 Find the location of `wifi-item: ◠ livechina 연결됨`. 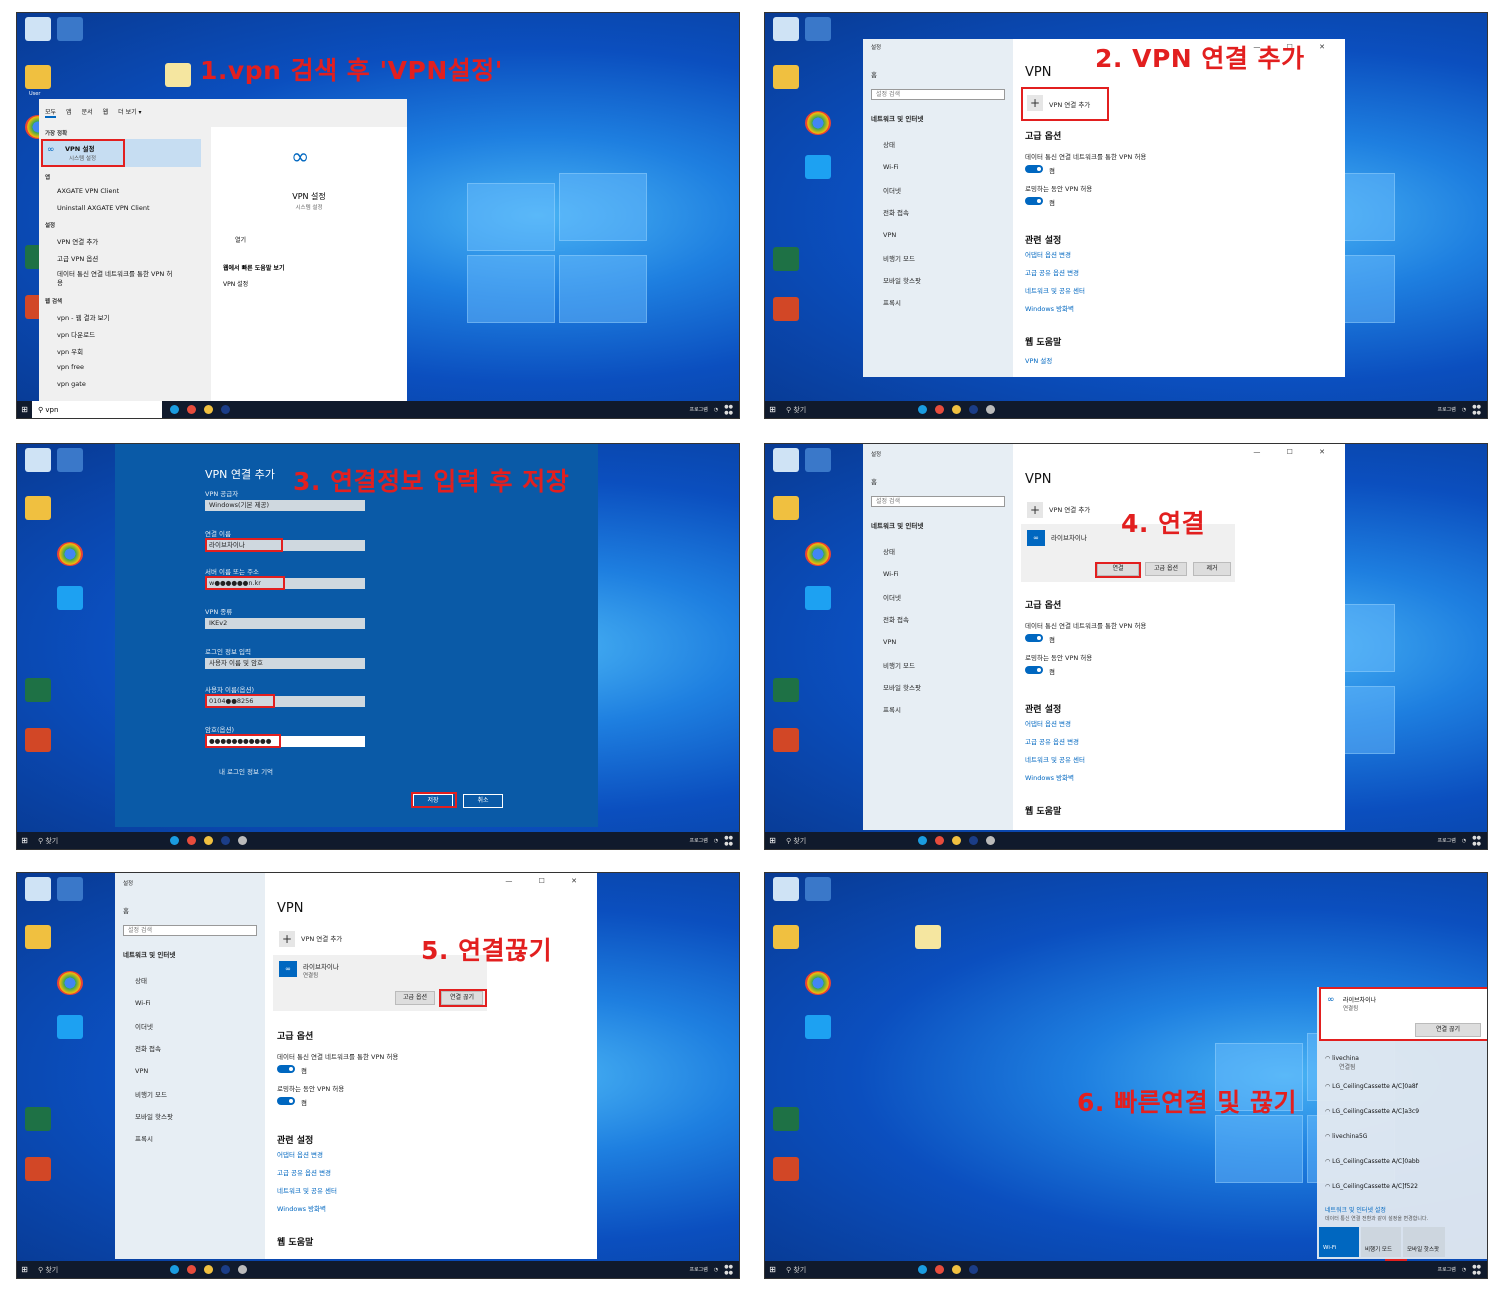

wifi-item: ◠ livechina 연결됨 is located at coordinates (1342, 1063).